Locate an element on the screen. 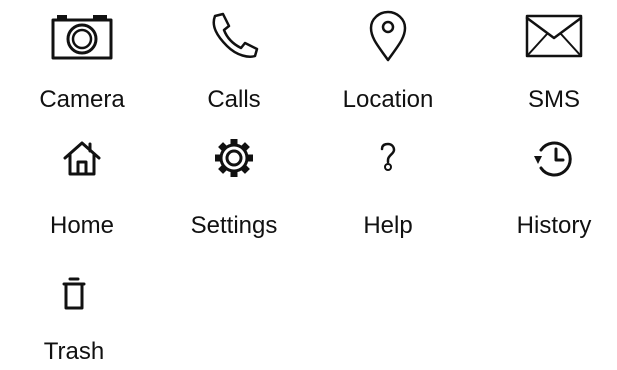  app-tile-location: Location is located at coordinates (388, 65).